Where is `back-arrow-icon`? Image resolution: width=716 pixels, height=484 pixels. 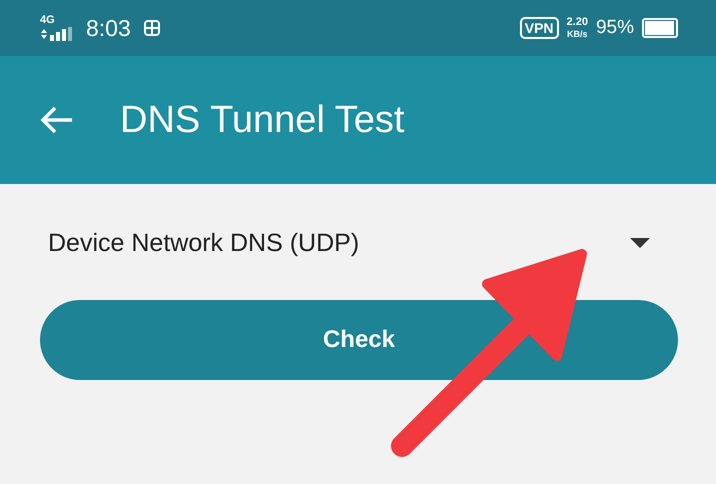 back-arrow-icon is located at coordinates (57, 120).